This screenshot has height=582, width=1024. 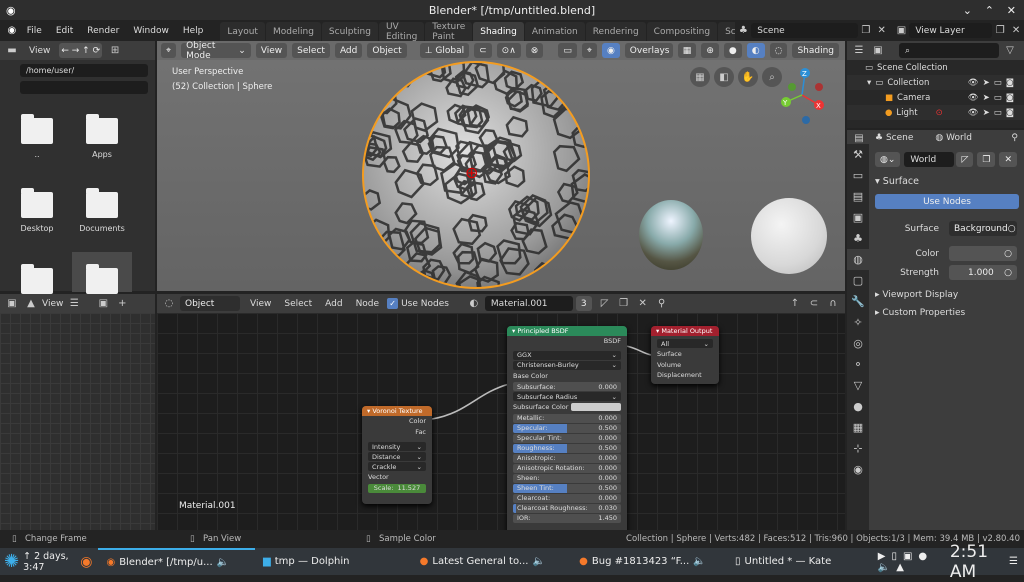 I want to click on bsdf-value-field: Clearcoat Roughness: 0.030, so click(x=567, y=508).